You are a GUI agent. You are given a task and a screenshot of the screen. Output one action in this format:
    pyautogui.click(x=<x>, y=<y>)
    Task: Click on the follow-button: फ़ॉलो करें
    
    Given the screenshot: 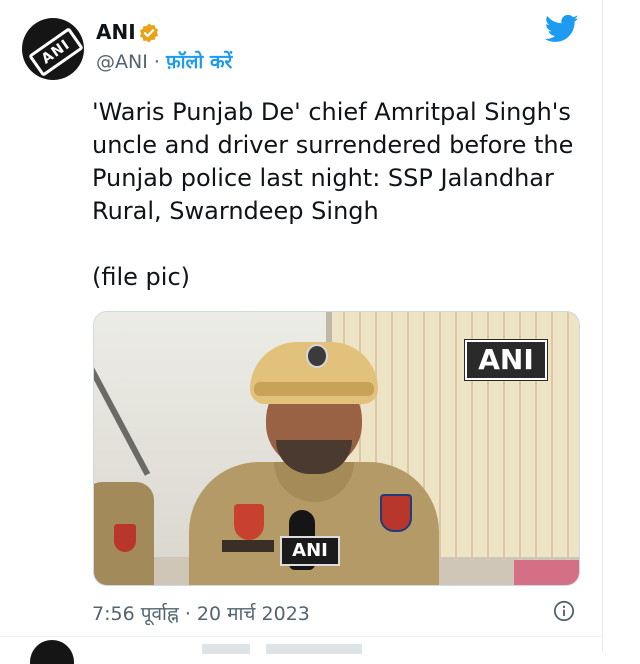 What is the action you would take?
    pyautogui.click(x=199, y=62)
    